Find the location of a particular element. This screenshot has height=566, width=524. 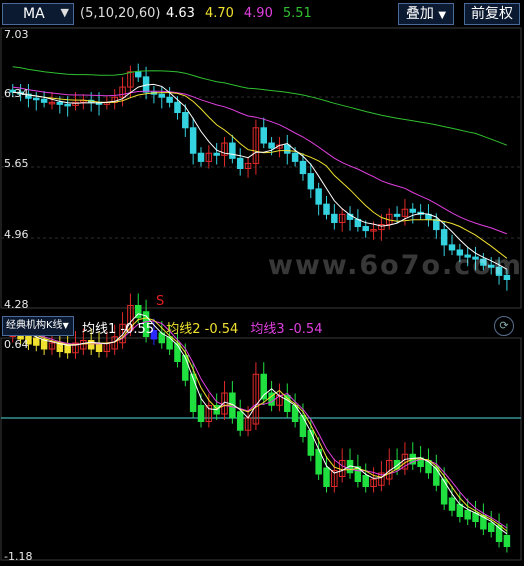

ma60-line is located at coordinates (260, 106).